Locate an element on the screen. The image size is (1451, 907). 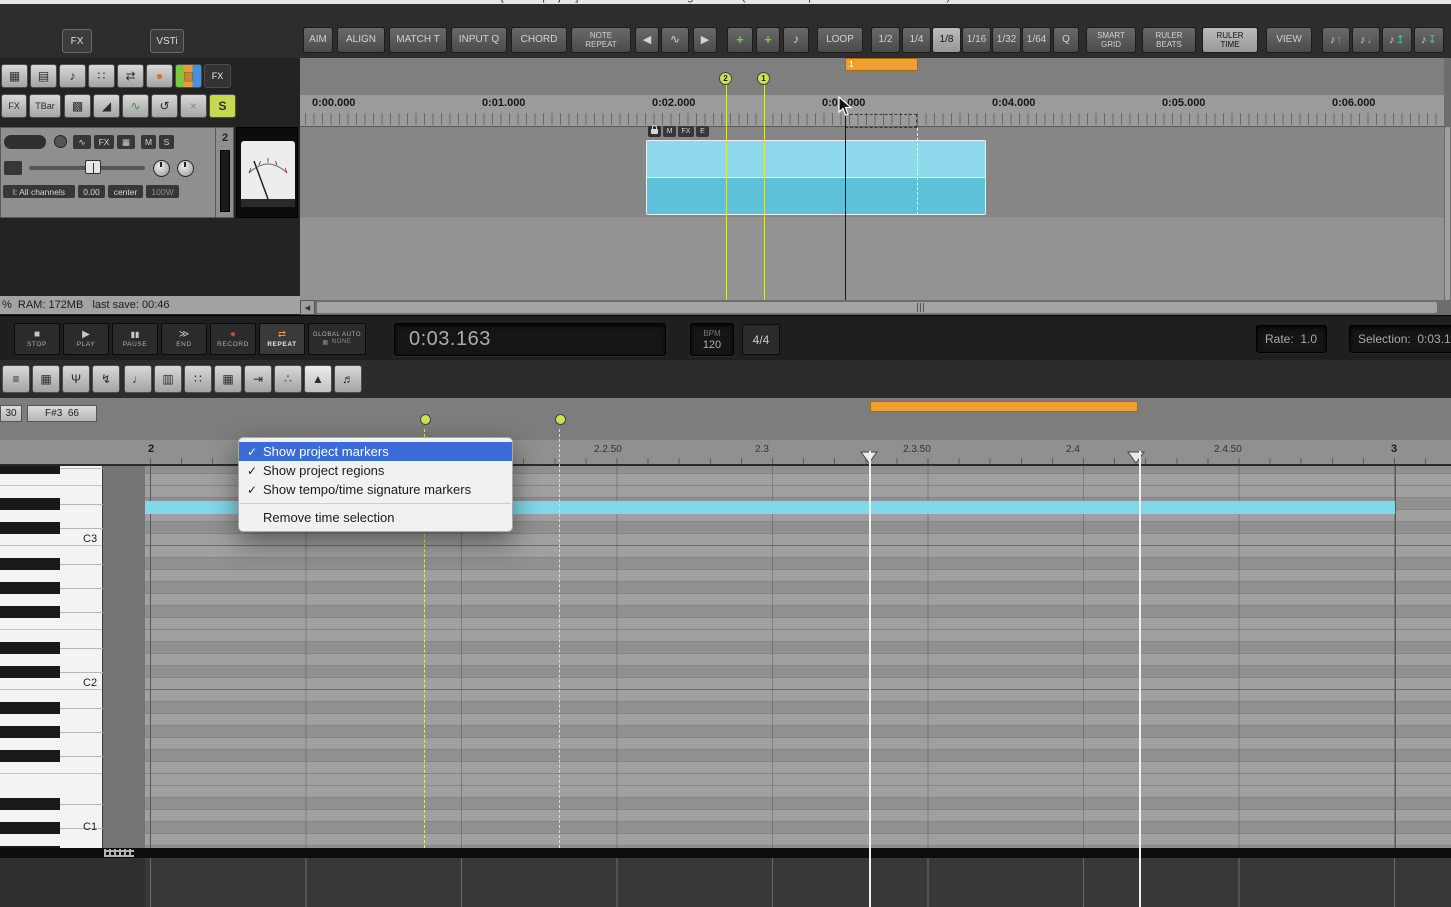
menu-item-show-project-regions: ✓ Show project regions is located at coordinates (375, 470).